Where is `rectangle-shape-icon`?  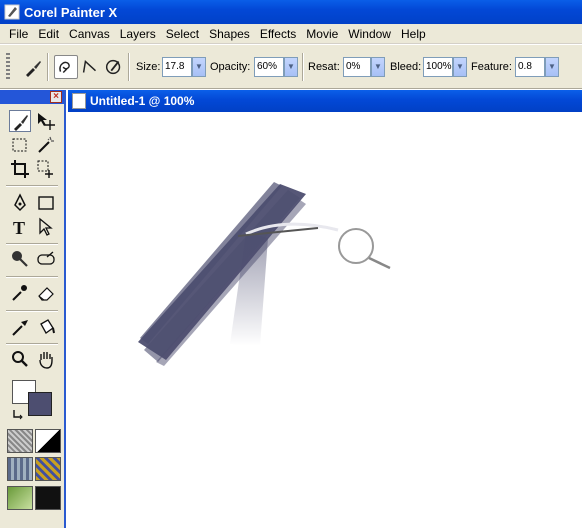
rectangle-shape-icon is located at coordinates (46, 203).